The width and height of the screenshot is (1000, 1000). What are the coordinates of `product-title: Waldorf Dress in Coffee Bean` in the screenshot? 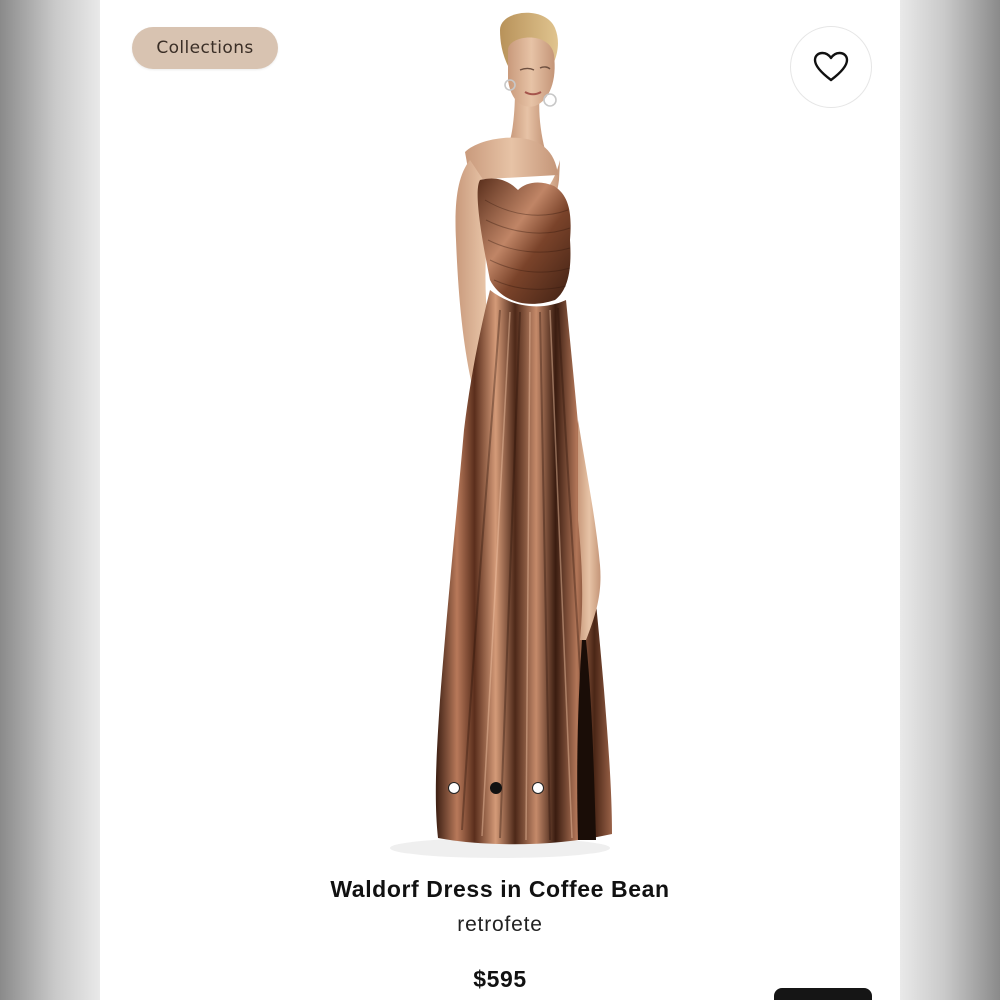 It's located at (500, 889).